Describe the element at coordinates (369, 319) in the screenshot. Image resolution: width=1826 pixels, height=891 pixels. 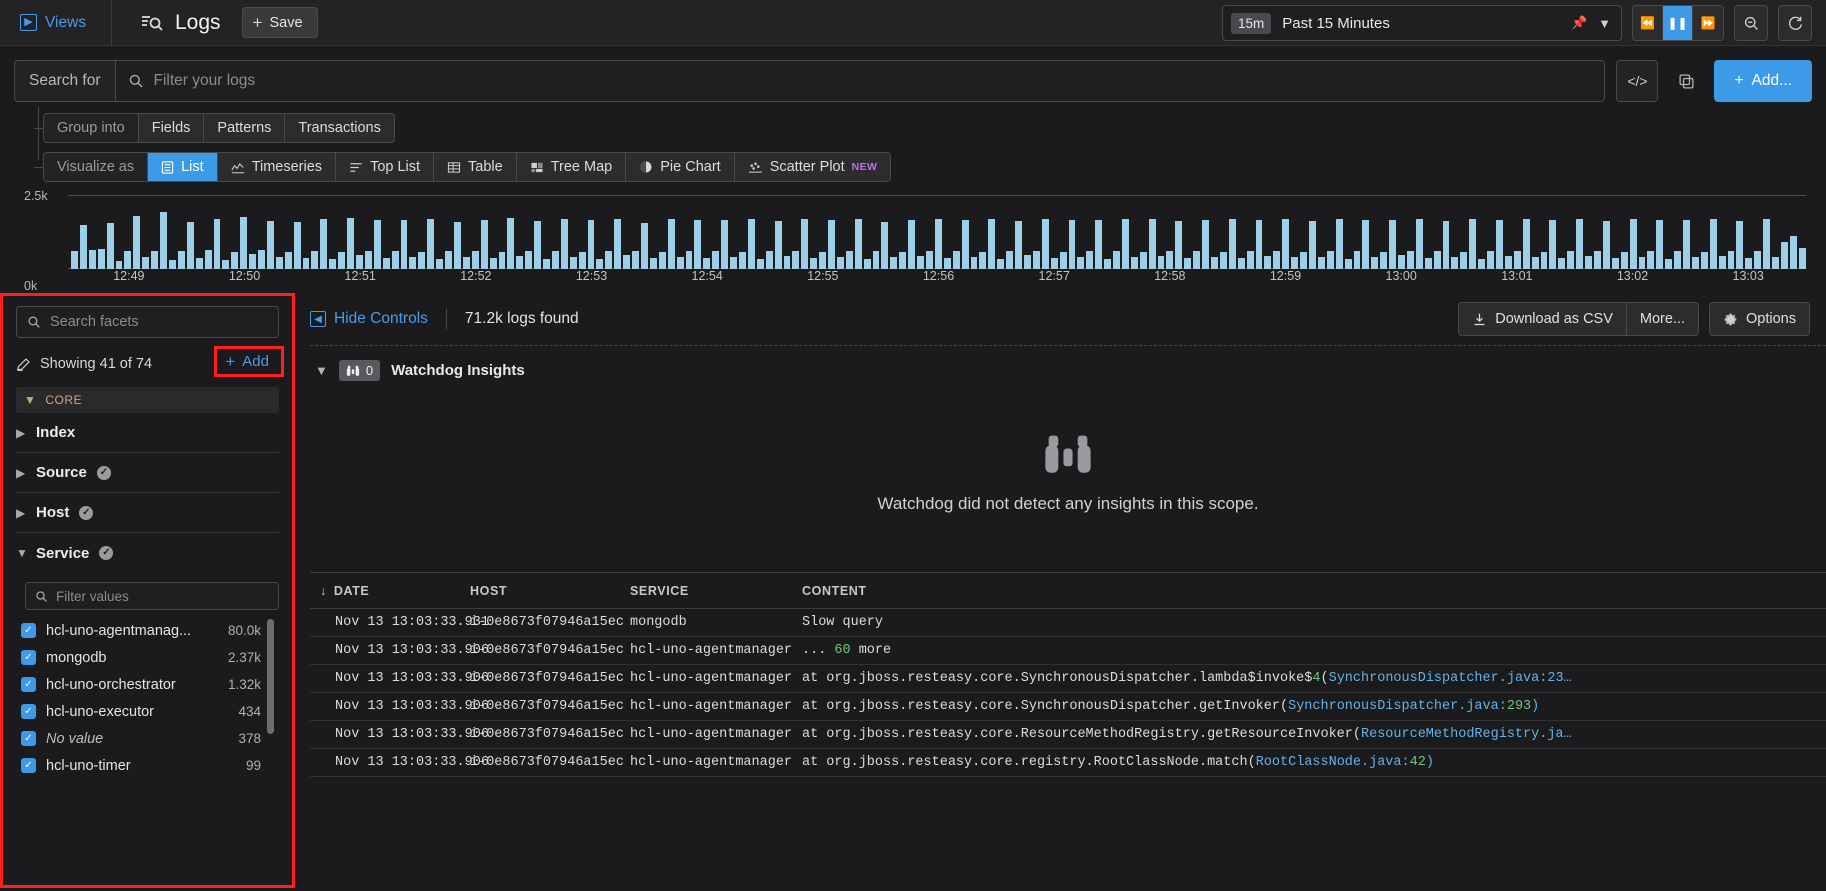
I see `hide-controls-button: ◀ Hide Controls` at that location.